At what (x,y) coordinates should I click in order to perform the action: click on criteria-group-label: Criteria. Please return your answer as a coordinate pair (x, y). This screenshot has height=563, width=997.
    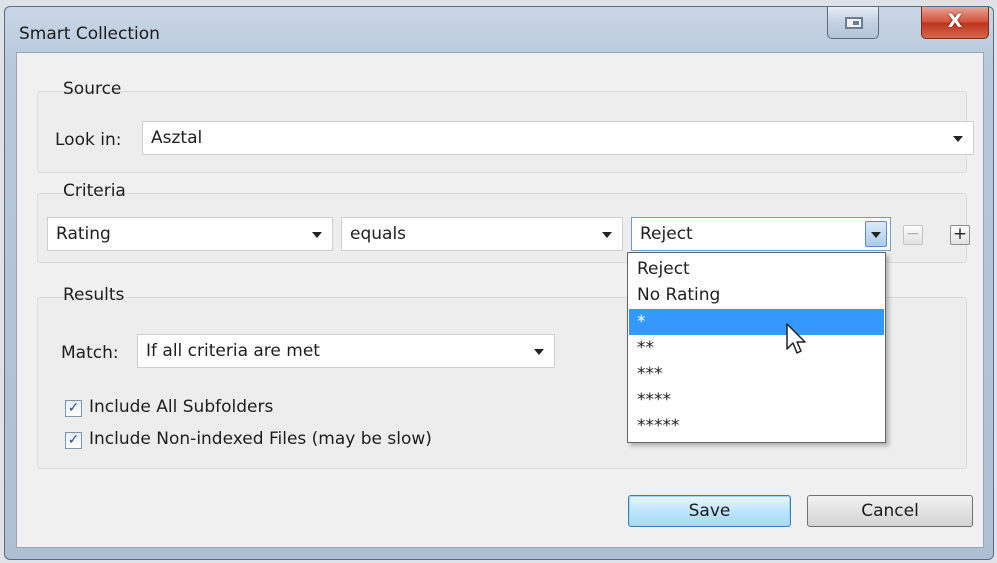
    Looking at the image, I should click on (94, 191).